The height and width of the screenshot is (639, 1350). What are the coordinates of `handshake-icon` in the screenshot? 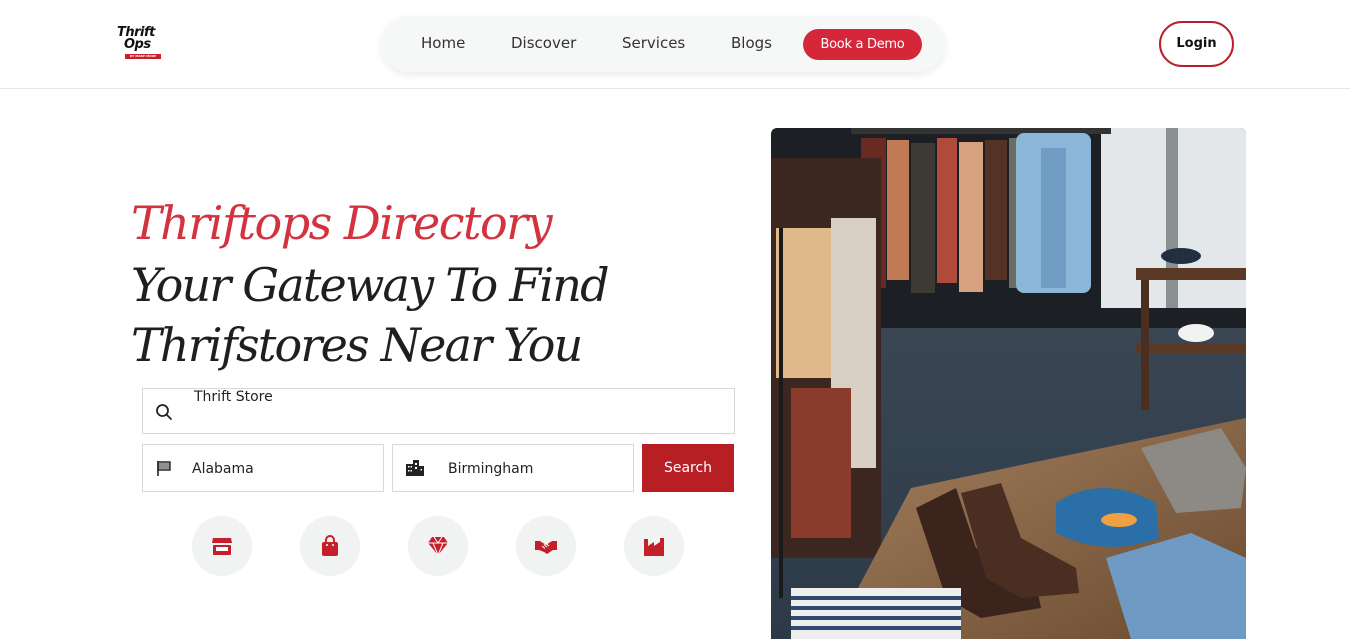 It's located at (546, 547).